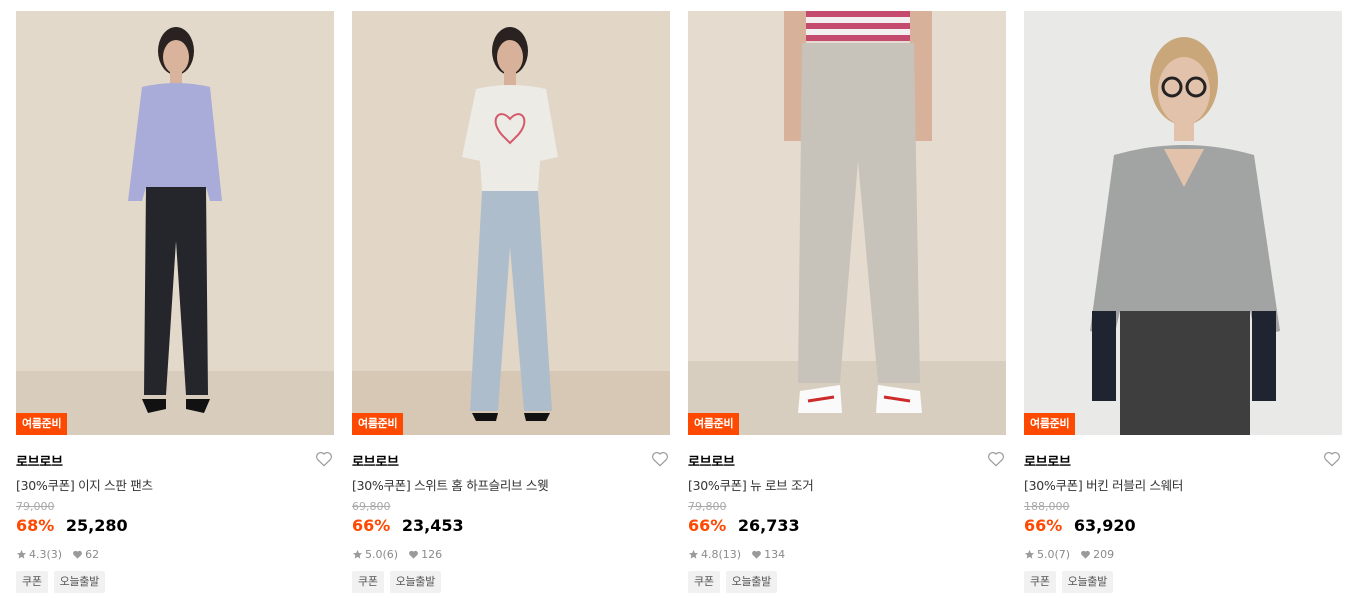 This screenshot has width=1354, height=614. I want to click on review-count: (13), so click(730, 554).